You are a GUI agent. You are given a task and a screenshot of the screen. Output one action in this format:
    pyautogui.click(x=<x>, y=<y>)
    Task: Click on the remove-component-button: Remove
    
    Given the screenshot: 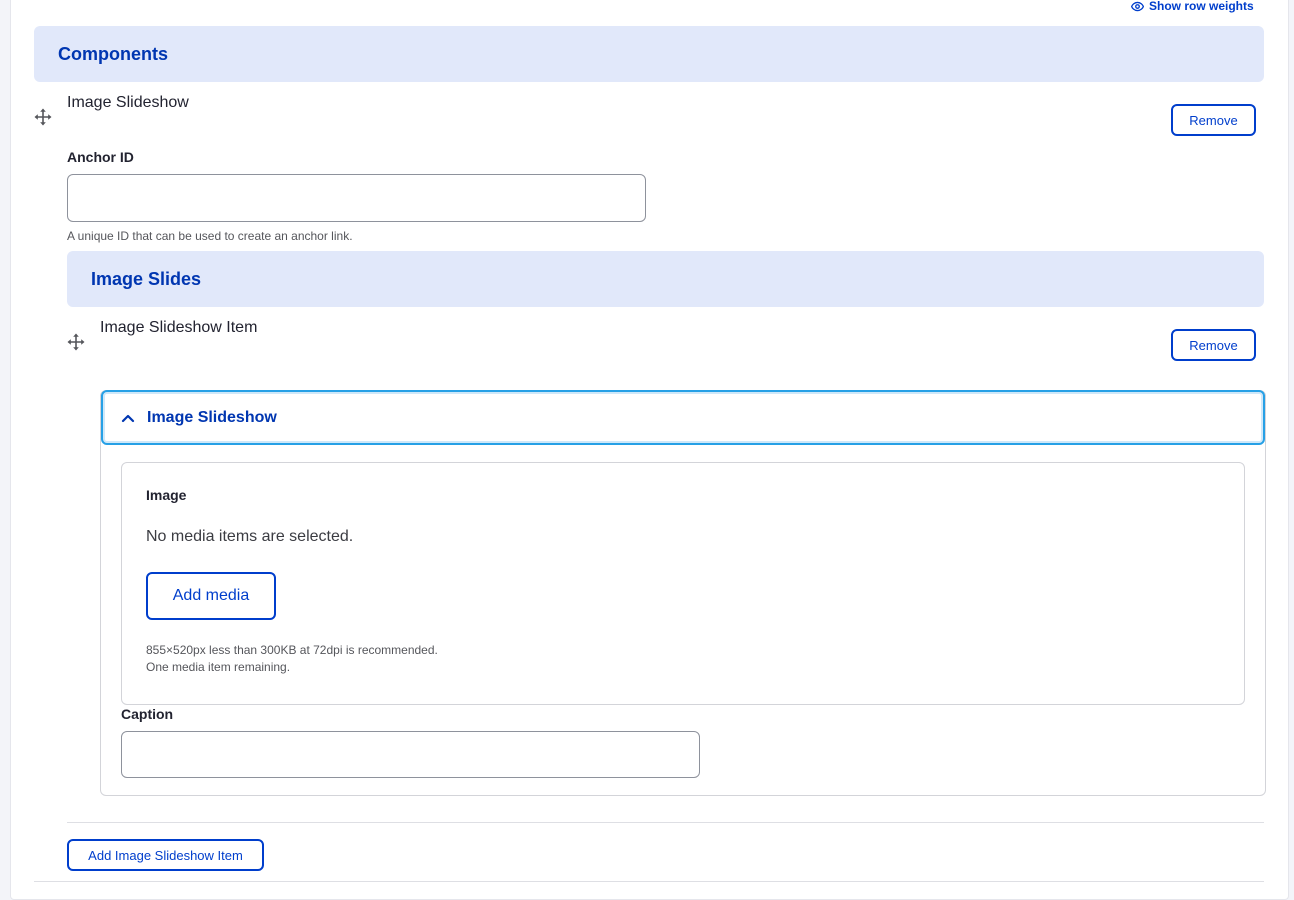 What is the action you would take?
    pyautogui.click(x=1213, y=120)
    